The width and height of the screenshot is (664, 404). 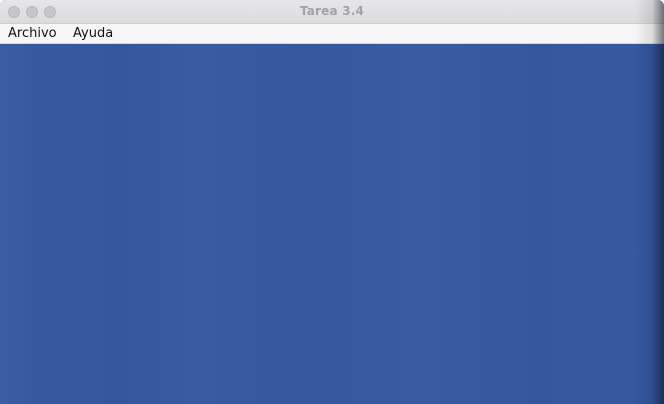 I want to click on window-title: Tarea 3.4, so click(x=332, y=11).